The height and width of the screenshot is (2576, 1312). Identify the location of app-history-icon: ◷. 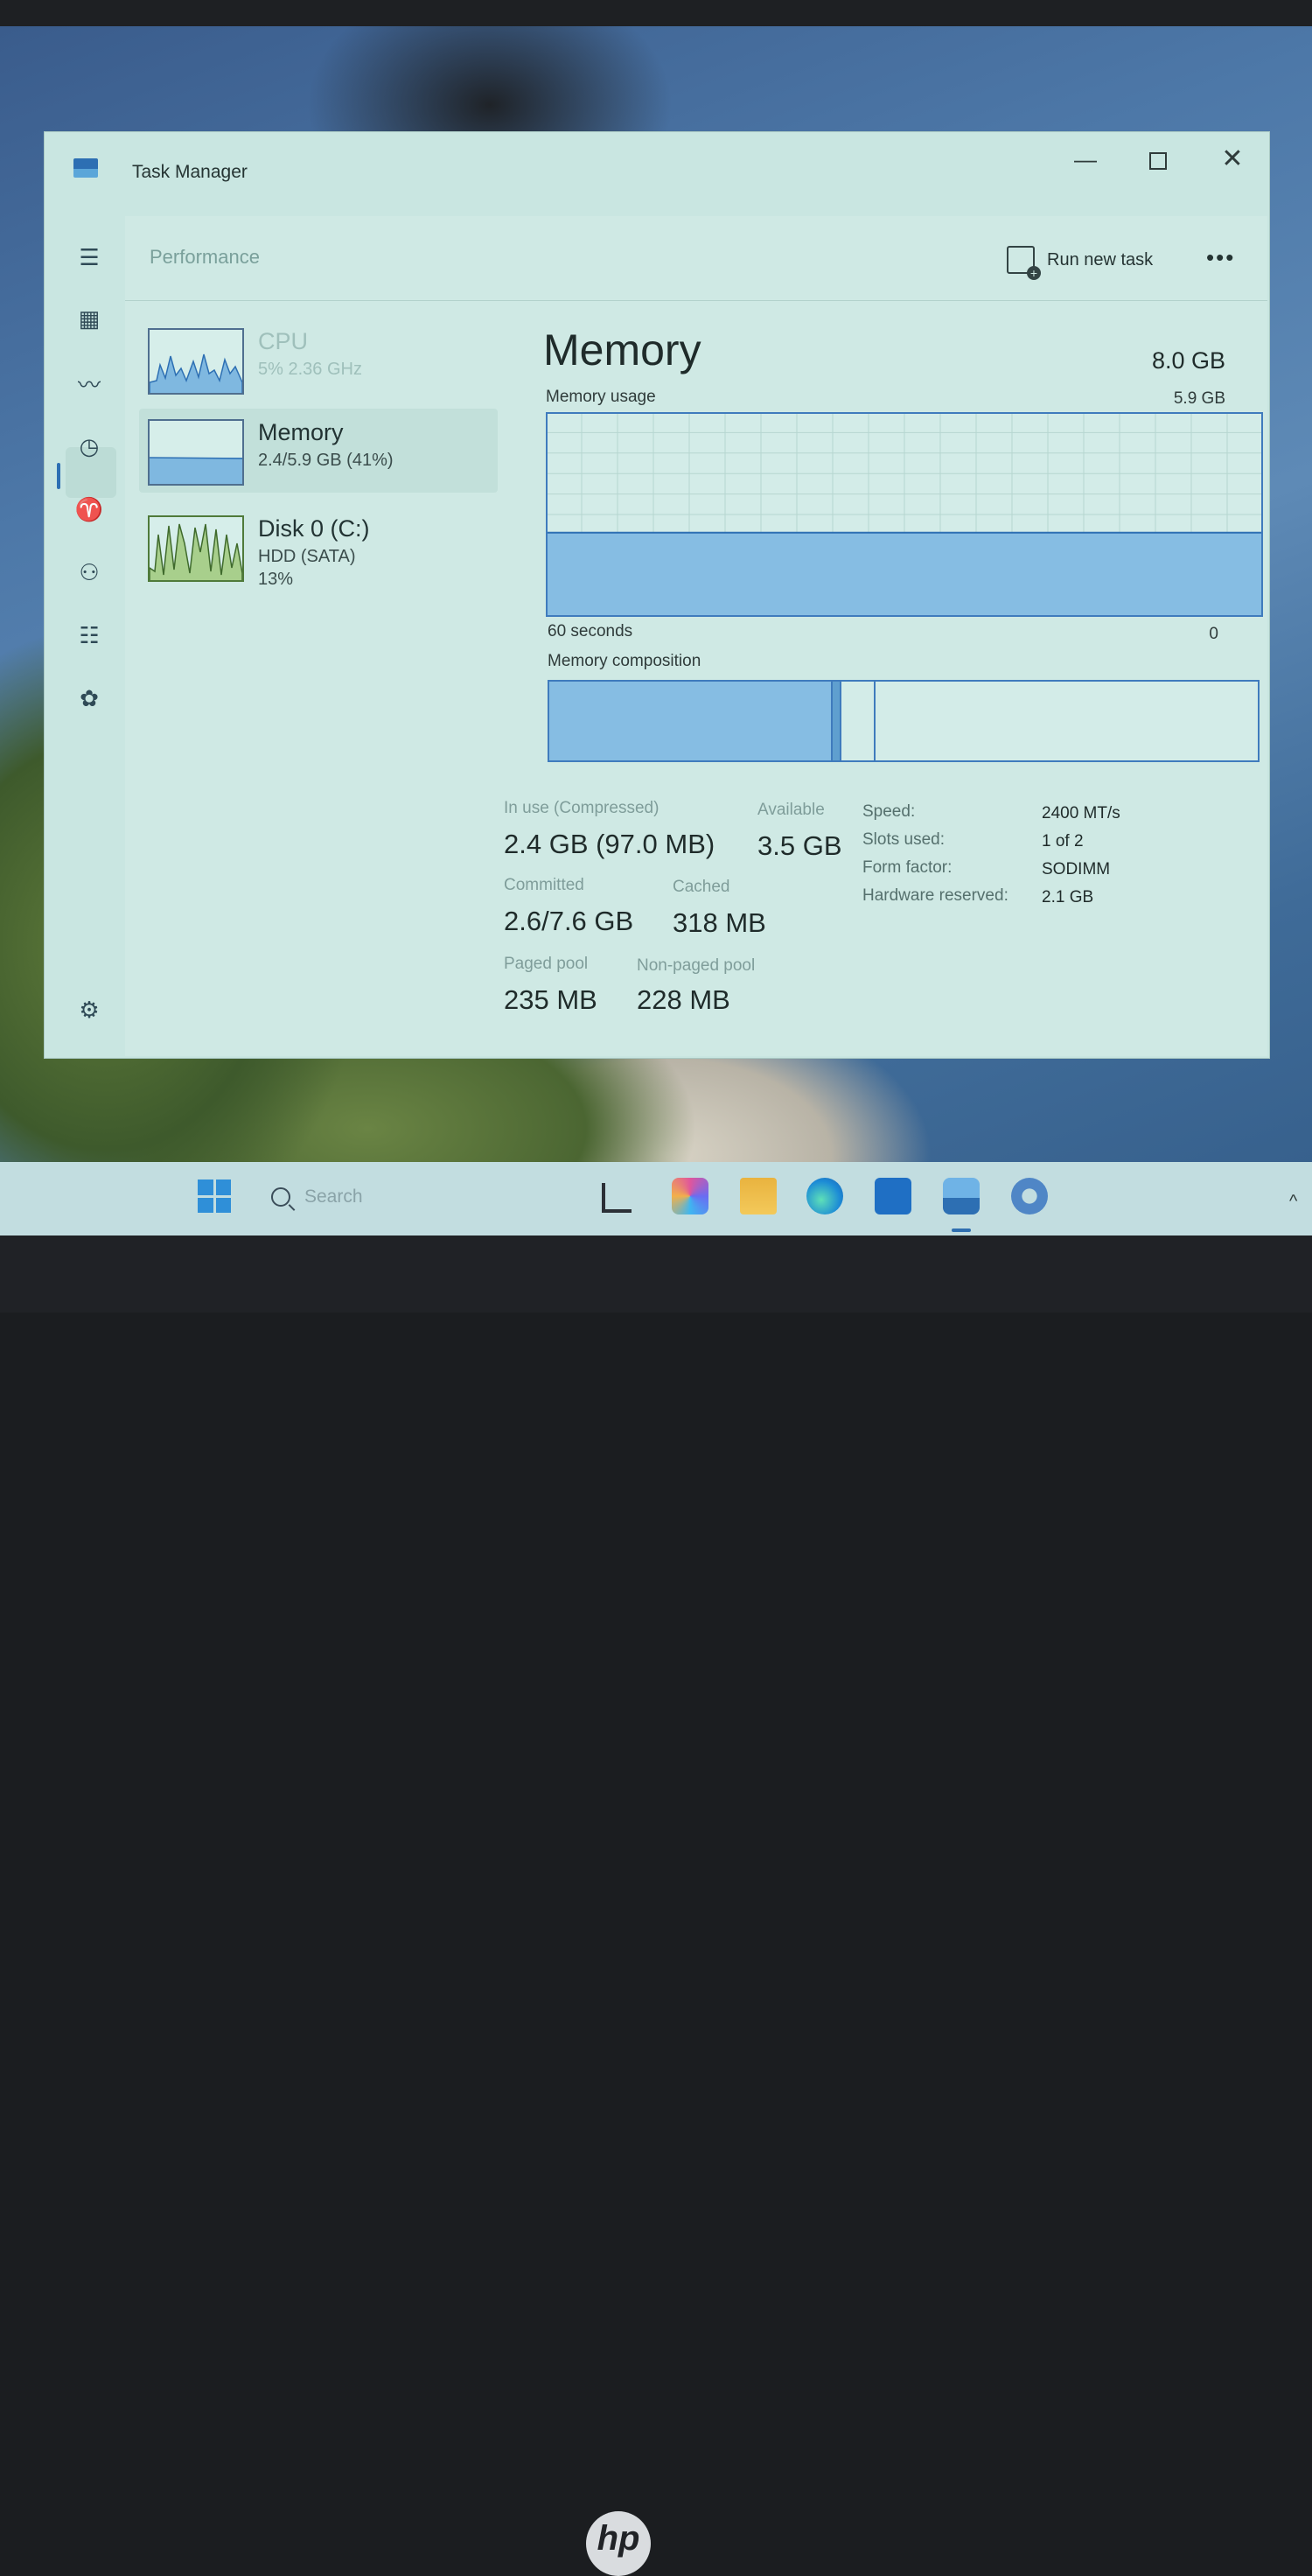
(89, 446).